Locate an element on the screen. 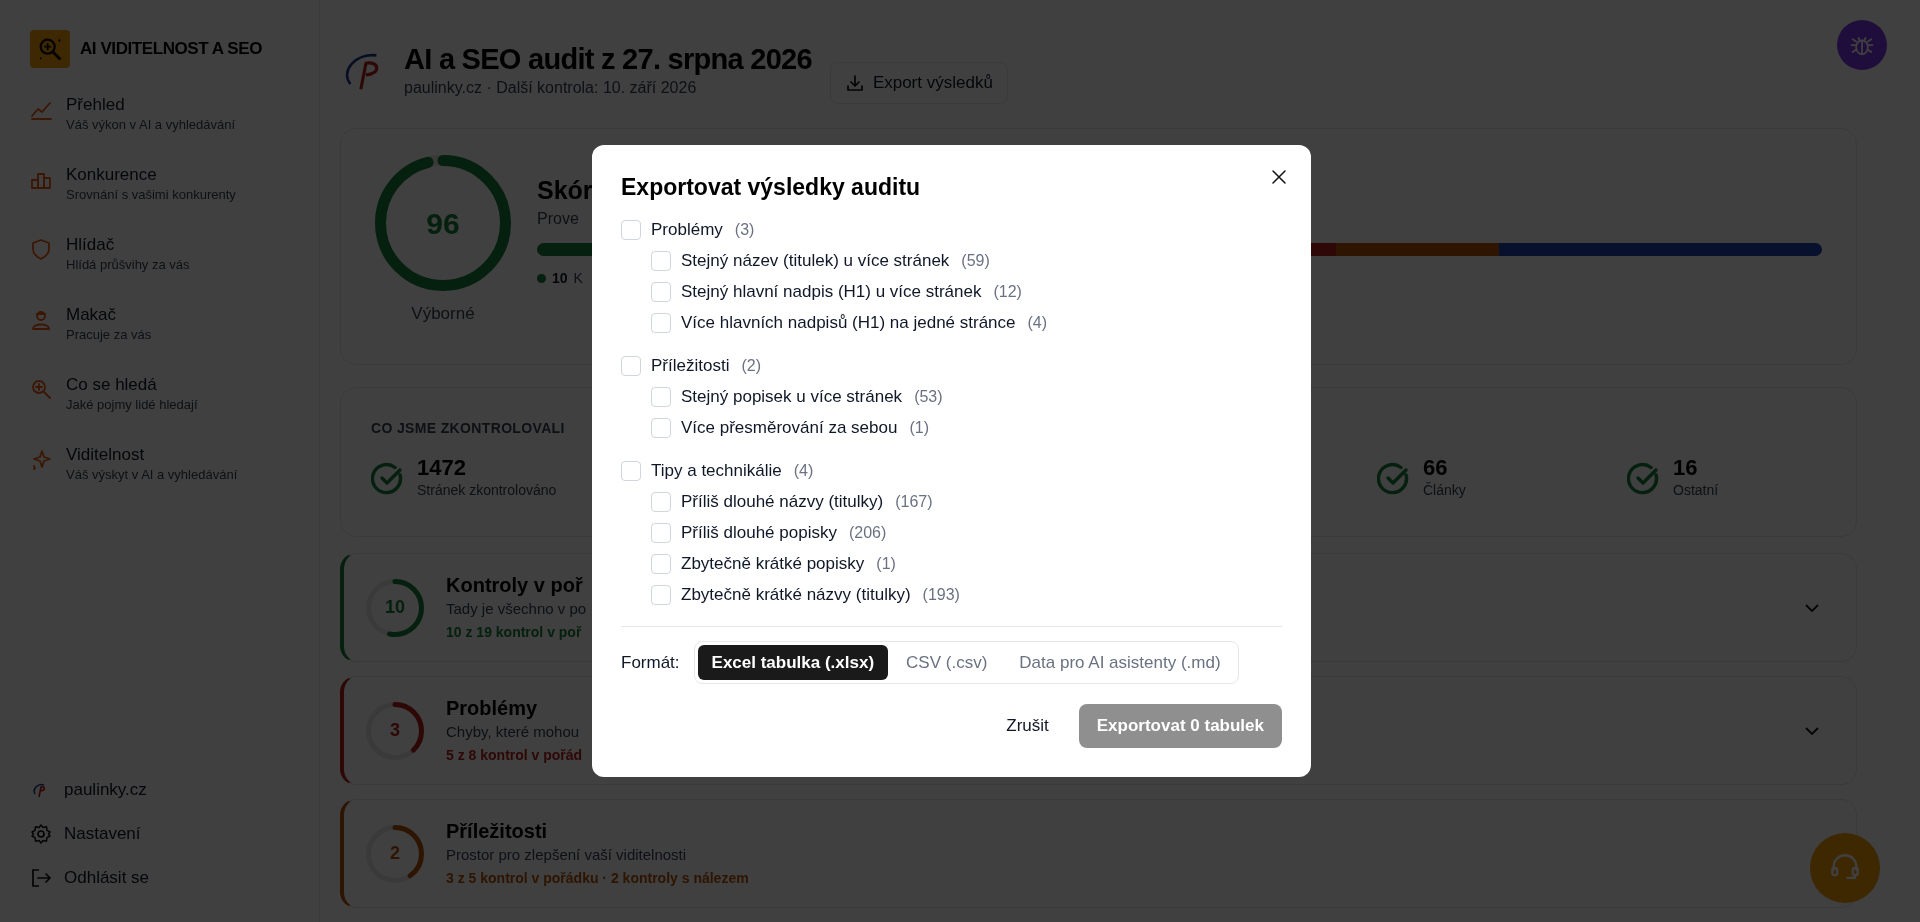 Image resolution: width=1920 pixels, height=922 pixels. format-option: Excel tabulka (.xlsx) is located at coordinates (793, 662).